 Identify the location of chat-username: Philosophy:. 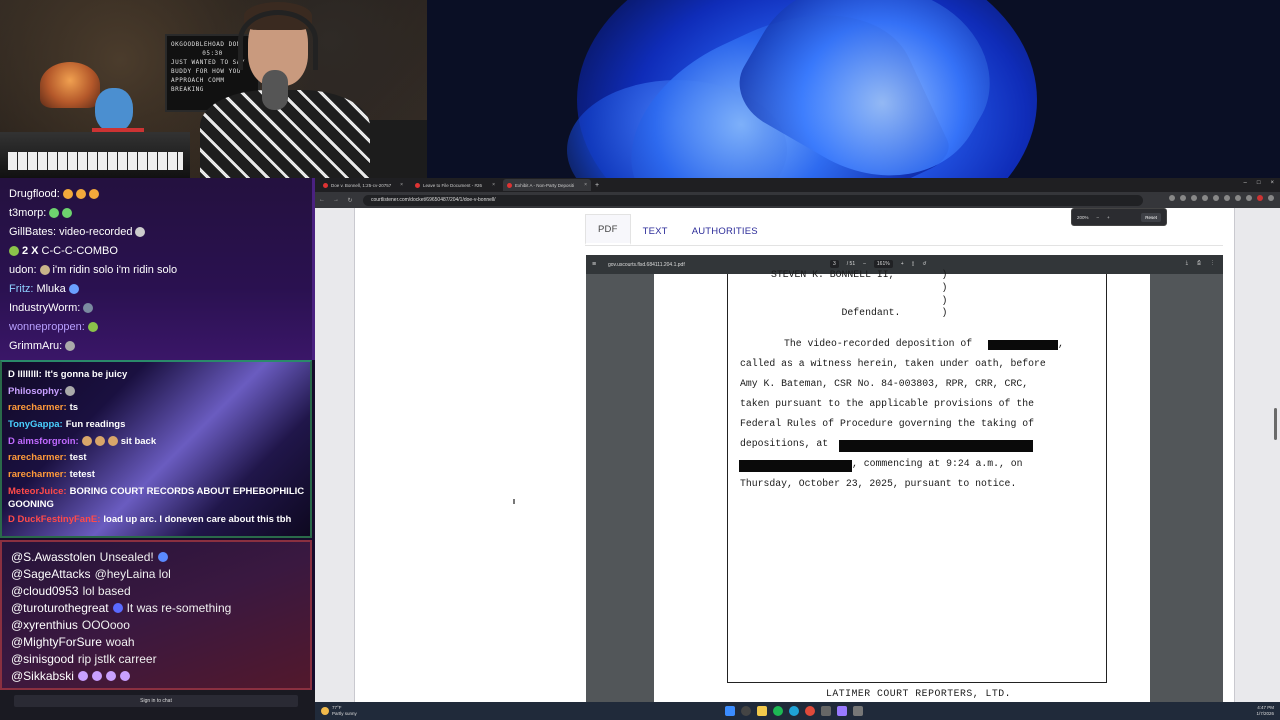
(35, 391).